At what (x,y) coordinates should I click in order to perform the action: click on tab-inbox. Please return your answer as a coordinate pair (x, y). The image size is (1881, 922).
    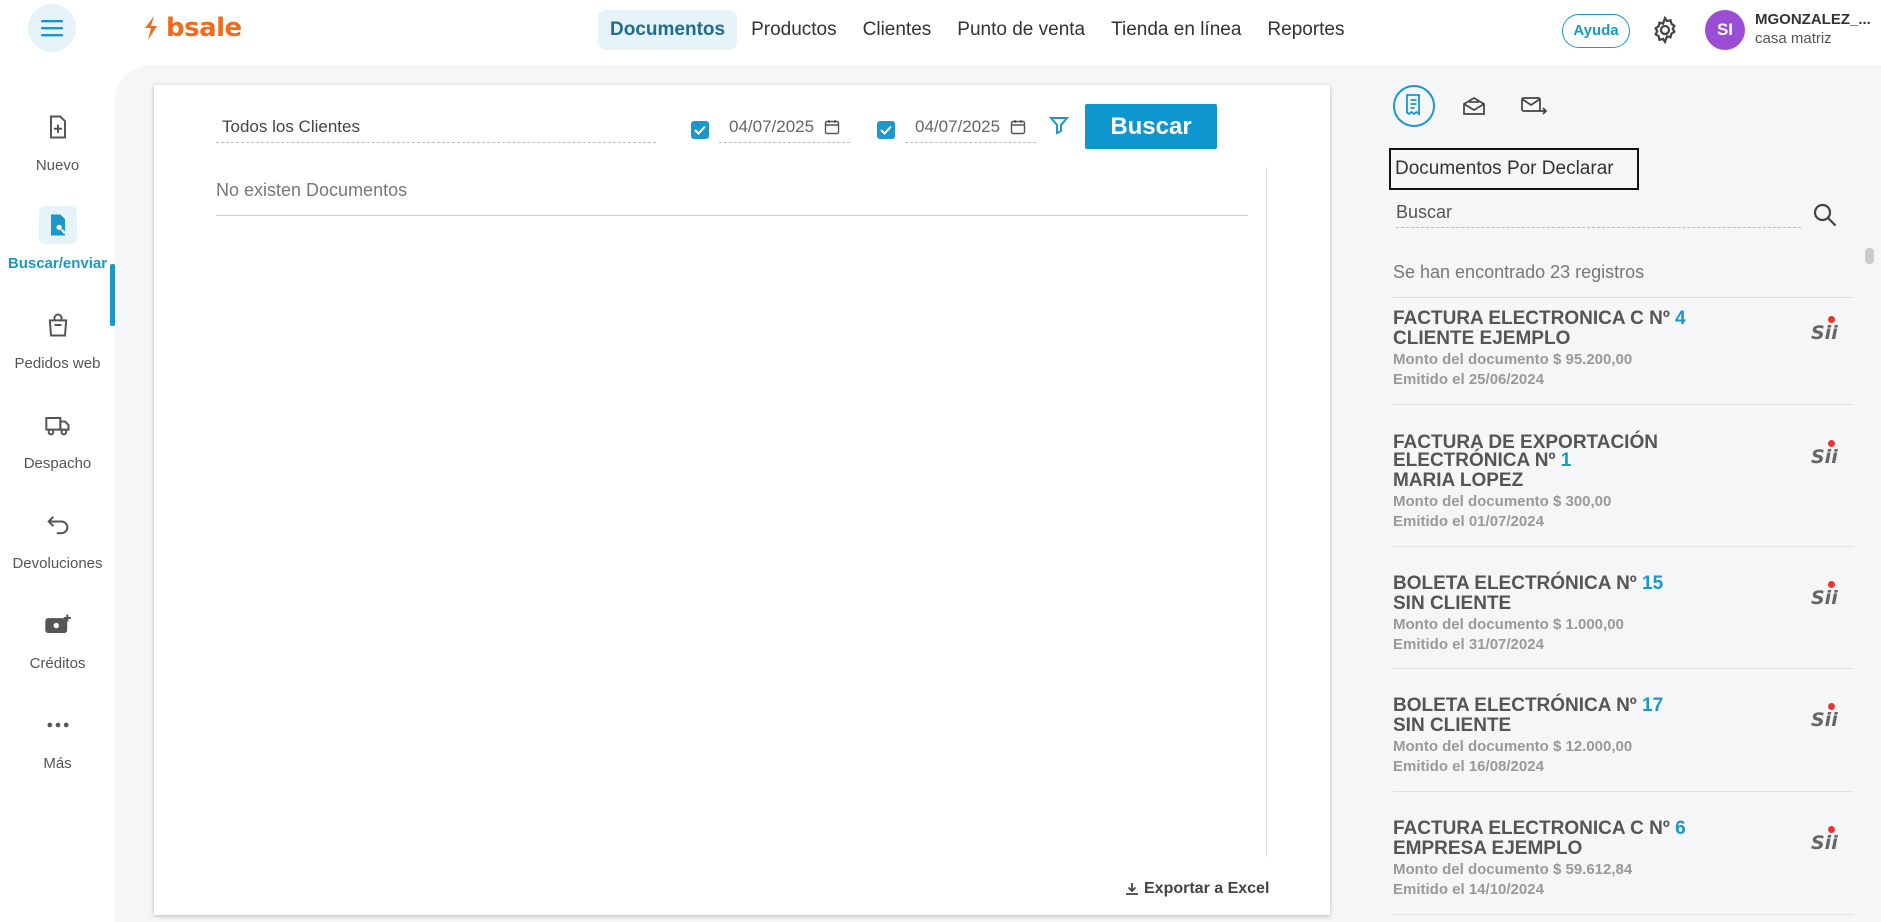
    Looking at the image, I should click on (1474, 106).